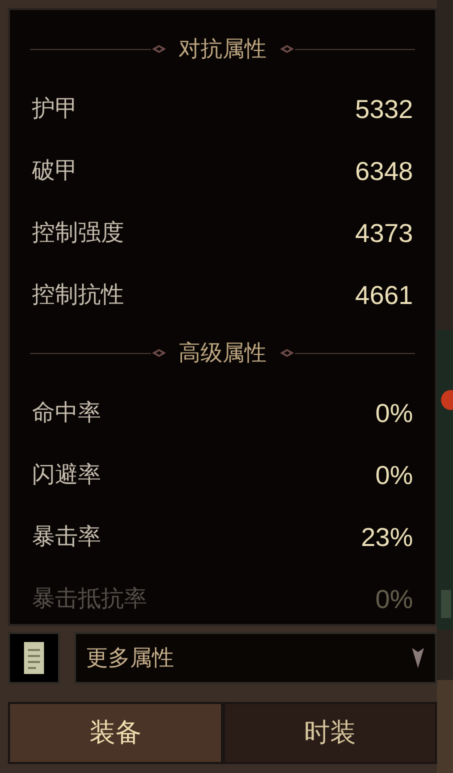 The image size is (453, 773). I want to click on scroll-icon, so click(34, 658).